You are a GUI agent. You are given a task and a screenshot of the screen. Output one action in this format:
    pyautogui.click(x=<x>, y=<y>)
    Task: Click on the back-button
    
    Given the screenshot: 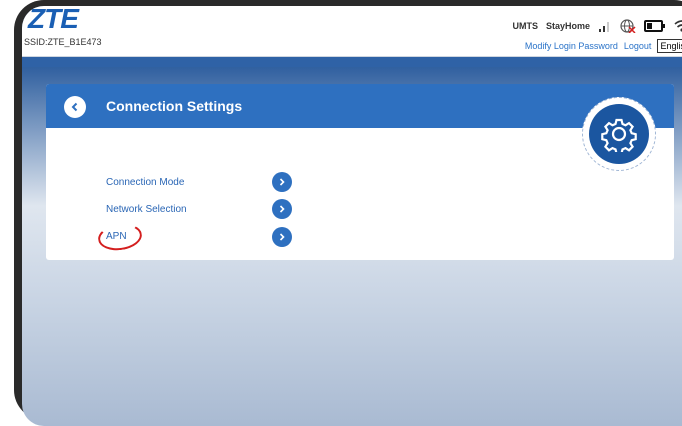 What is the action you would take?
    pyautogui.click(x=75, y=107)
    